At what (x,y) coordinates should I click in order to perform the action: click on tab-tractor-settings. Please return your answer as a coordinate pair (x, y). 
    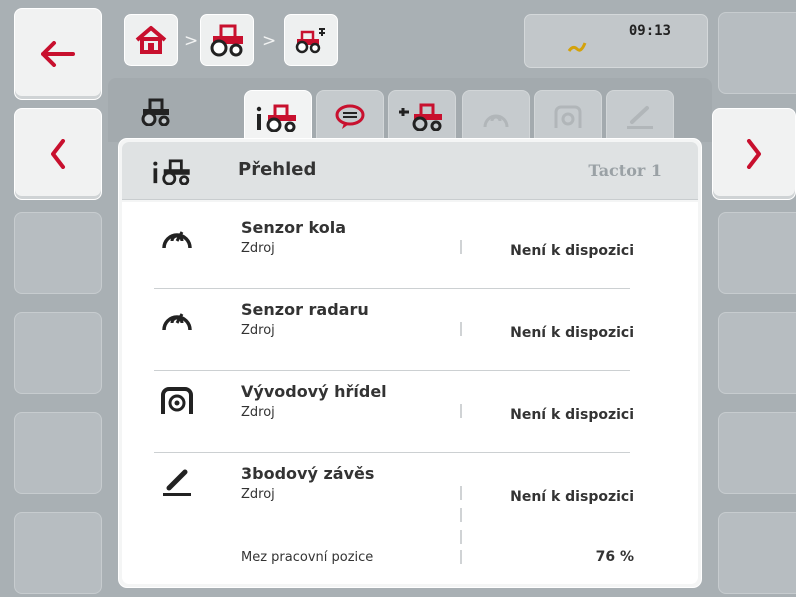
    Looking at the image, I should click on (422, 116).